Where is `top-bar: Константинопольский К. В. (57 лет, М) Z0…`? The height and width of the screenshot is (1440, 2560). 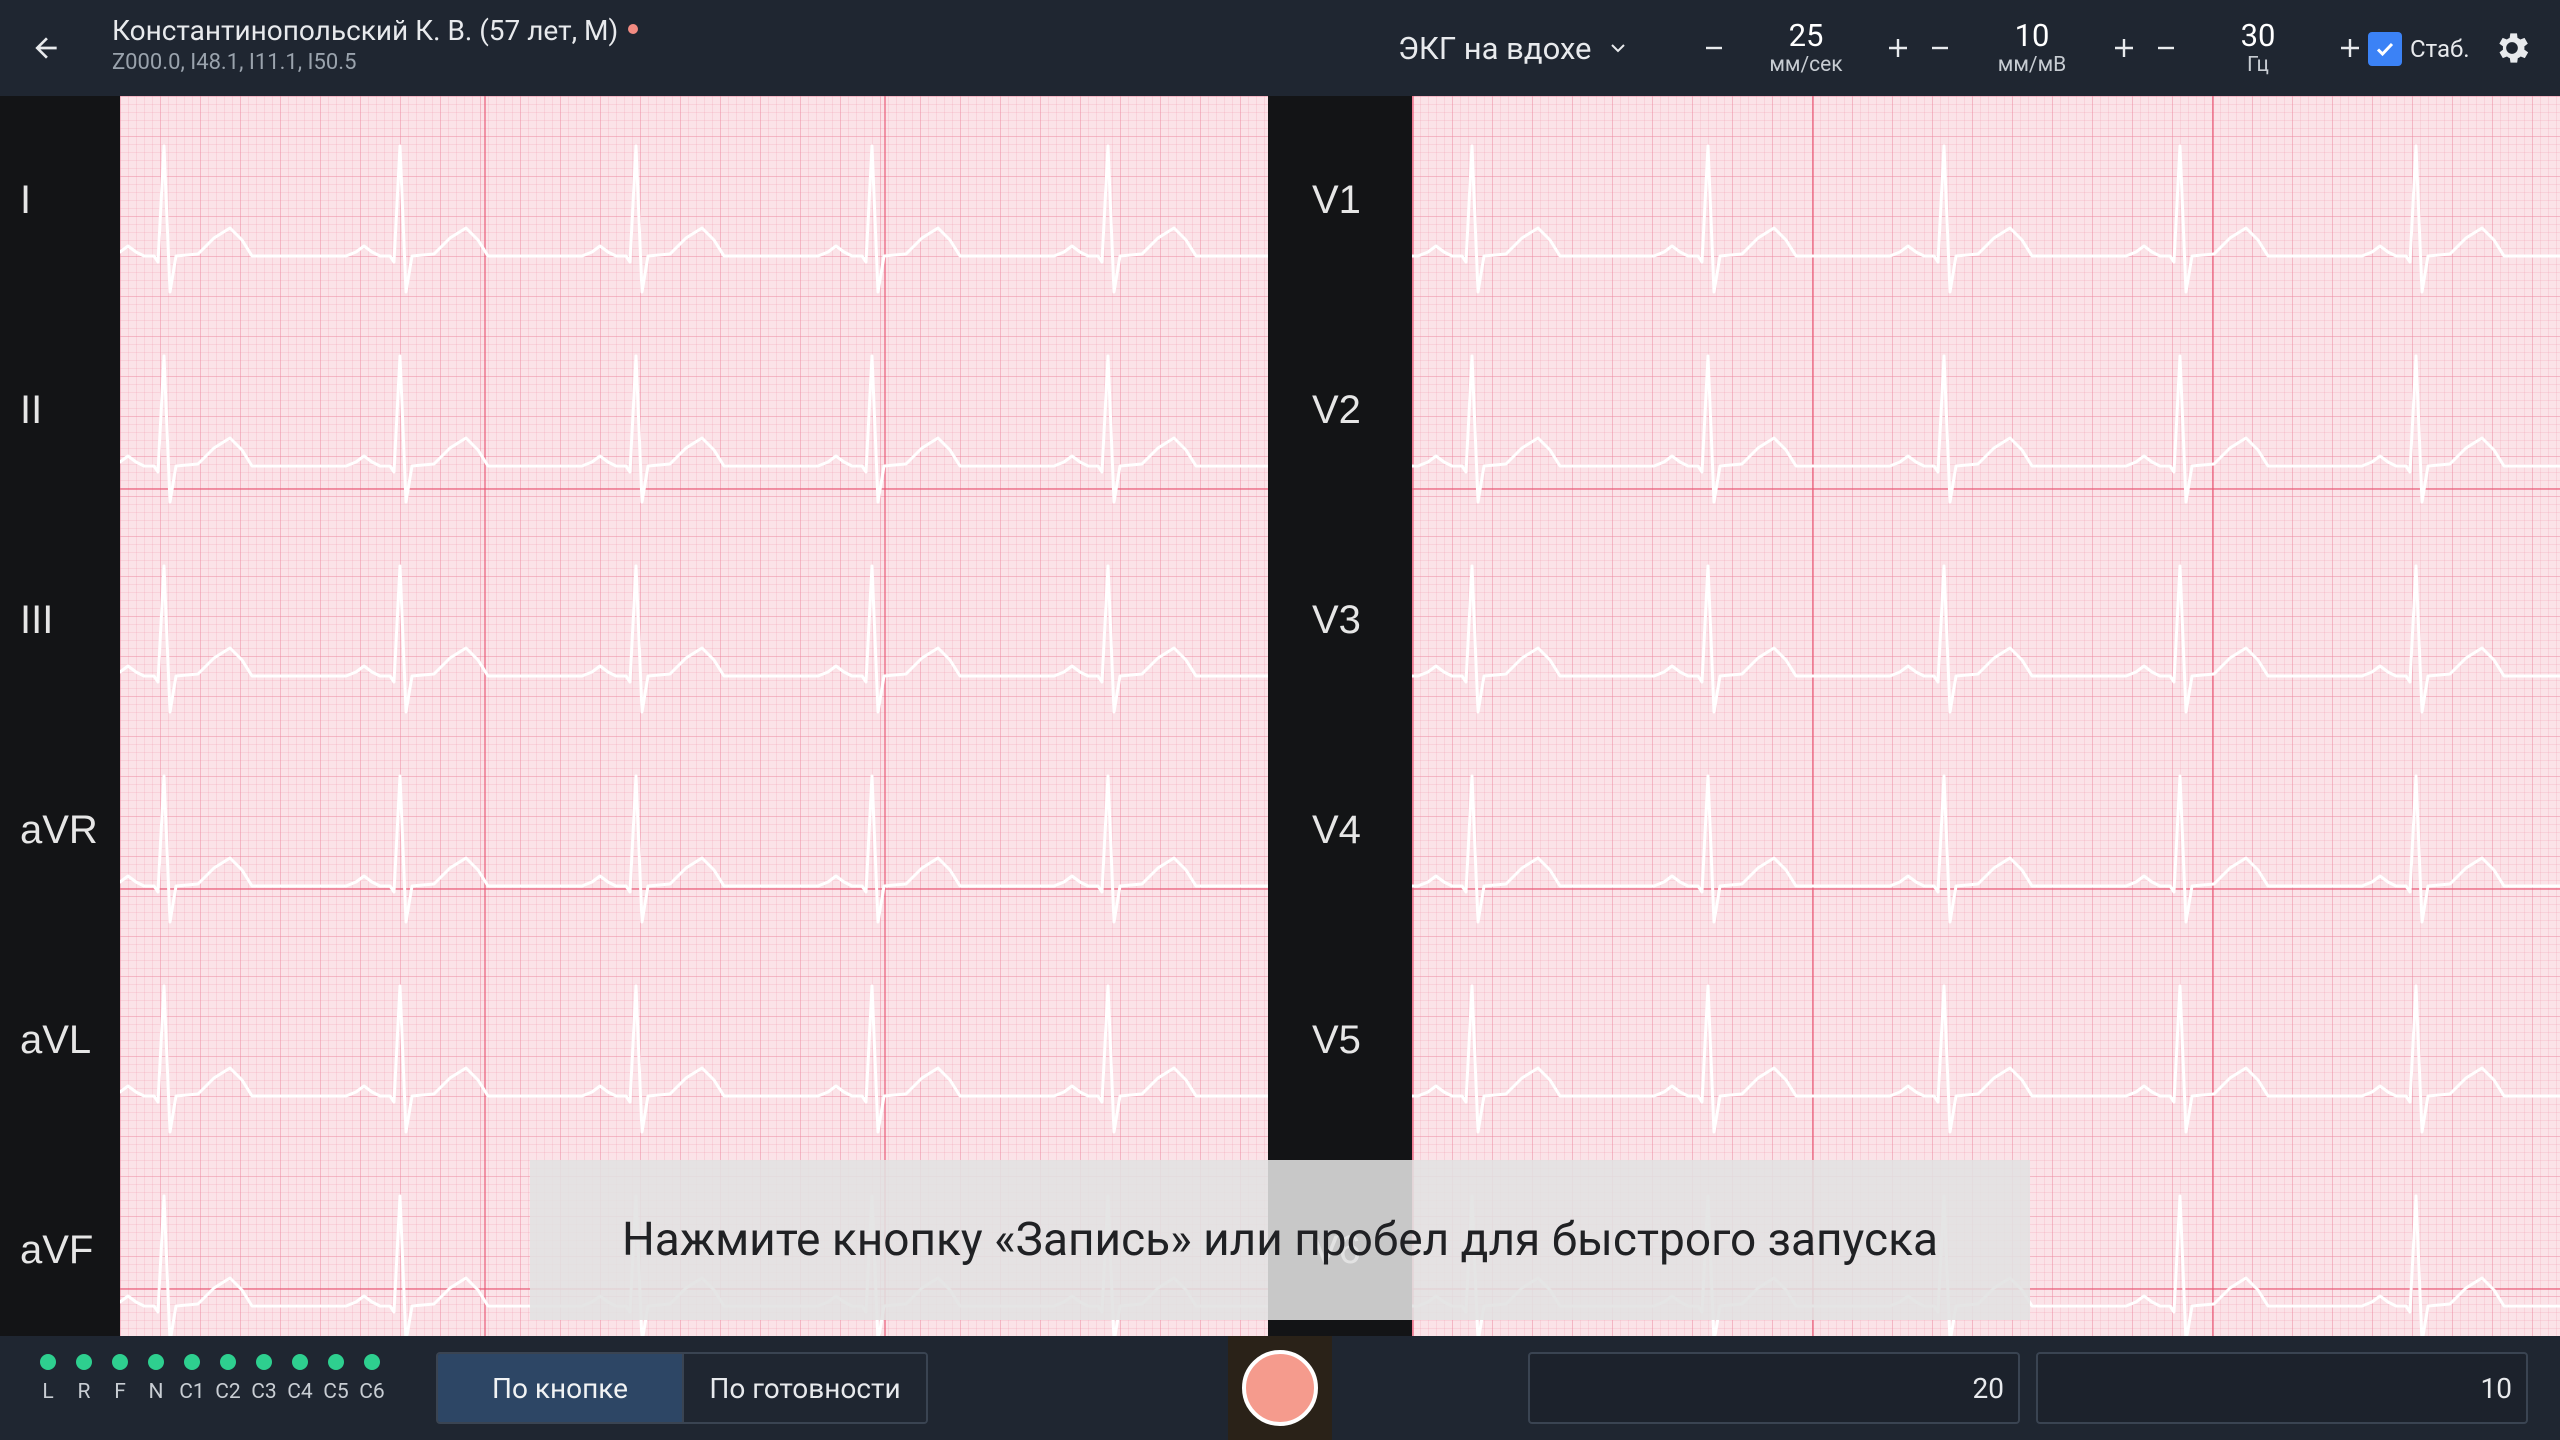
top-bar: Константинопольский К. В. (57 лет, М) Z0… is located at coordinates (1280, 48).